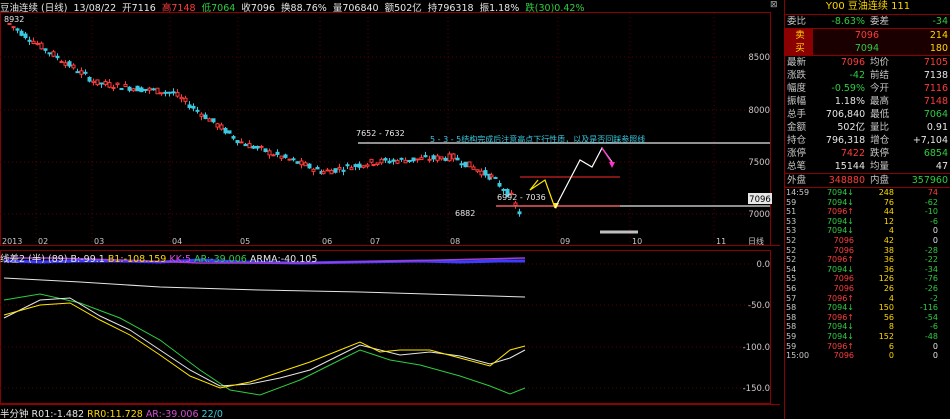 This screenshot has width=950, height=419. What do you see at coordinates (867, 299) in the screenshot?
I see `tick-row: 57 7096↑ 4 -2` at bounding box center [867, 299].